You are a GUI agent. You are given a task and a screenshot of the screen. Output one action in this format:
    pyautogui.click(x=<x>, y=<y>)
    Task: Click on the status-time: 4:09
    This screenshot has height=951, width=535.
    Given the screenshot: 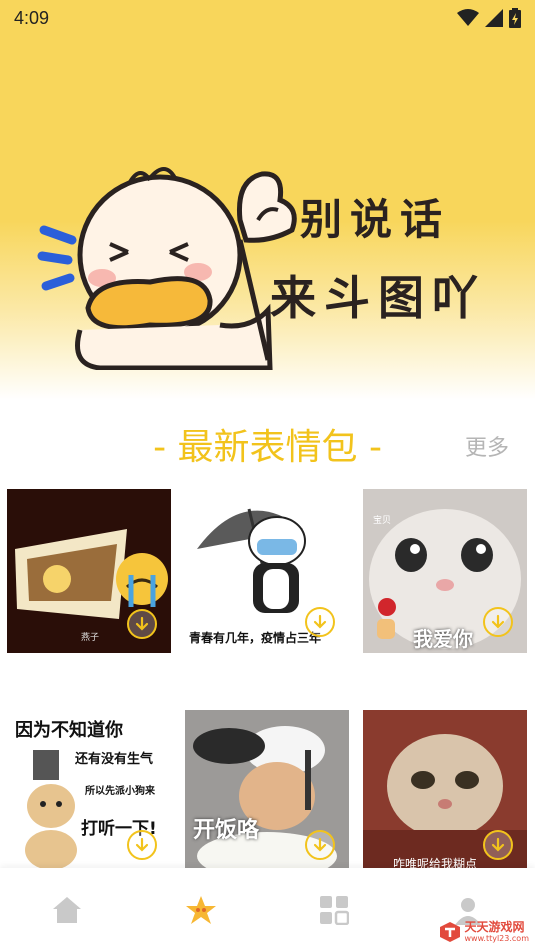 What is the action you would take?
    pyautogui.click(x=32, y=17)
    